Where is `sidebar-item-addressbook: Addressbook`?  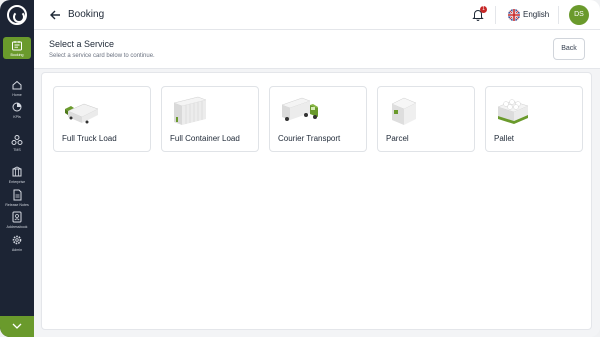
sidebar-item-addressbook: Addressbook is located at coordinates (17, 221).